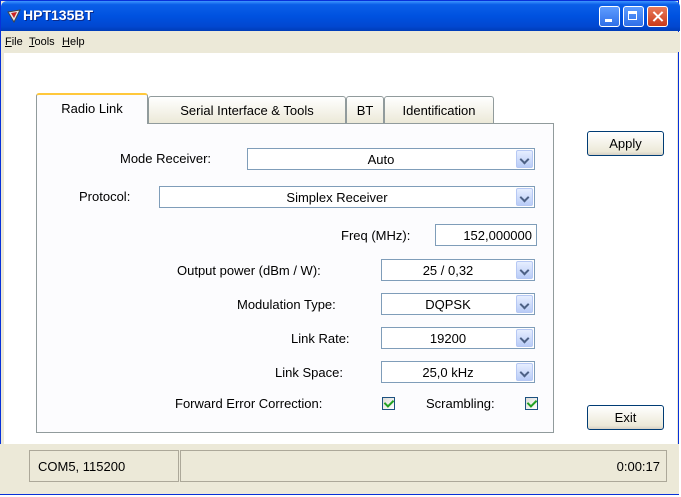 The width and height of the screenshot is (681, 497). I want to click on close-button, so click(657, 16).